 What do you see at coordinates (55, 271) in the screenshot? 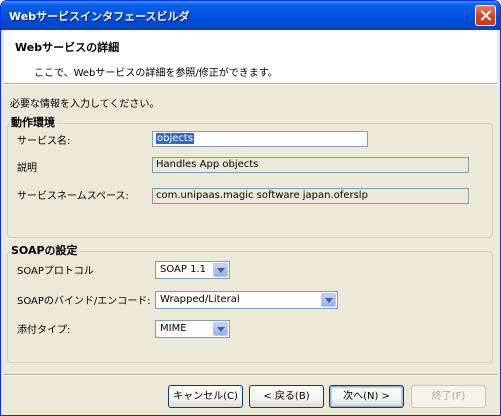
I see `soap-protocol-label: SOAPプロトコル` at bounding box center [55, 271].